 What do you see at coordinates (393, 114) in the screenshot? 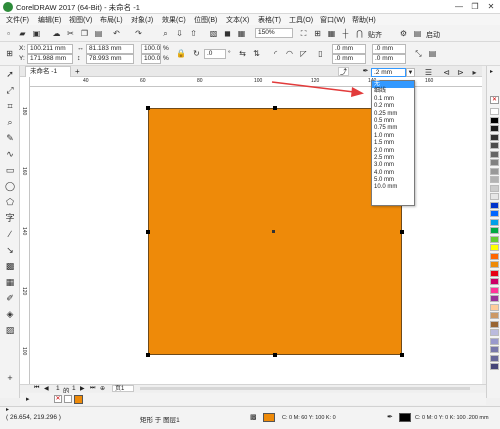
I see `outline-width-option: 0.25 mm` at bounding box center [393, 114].